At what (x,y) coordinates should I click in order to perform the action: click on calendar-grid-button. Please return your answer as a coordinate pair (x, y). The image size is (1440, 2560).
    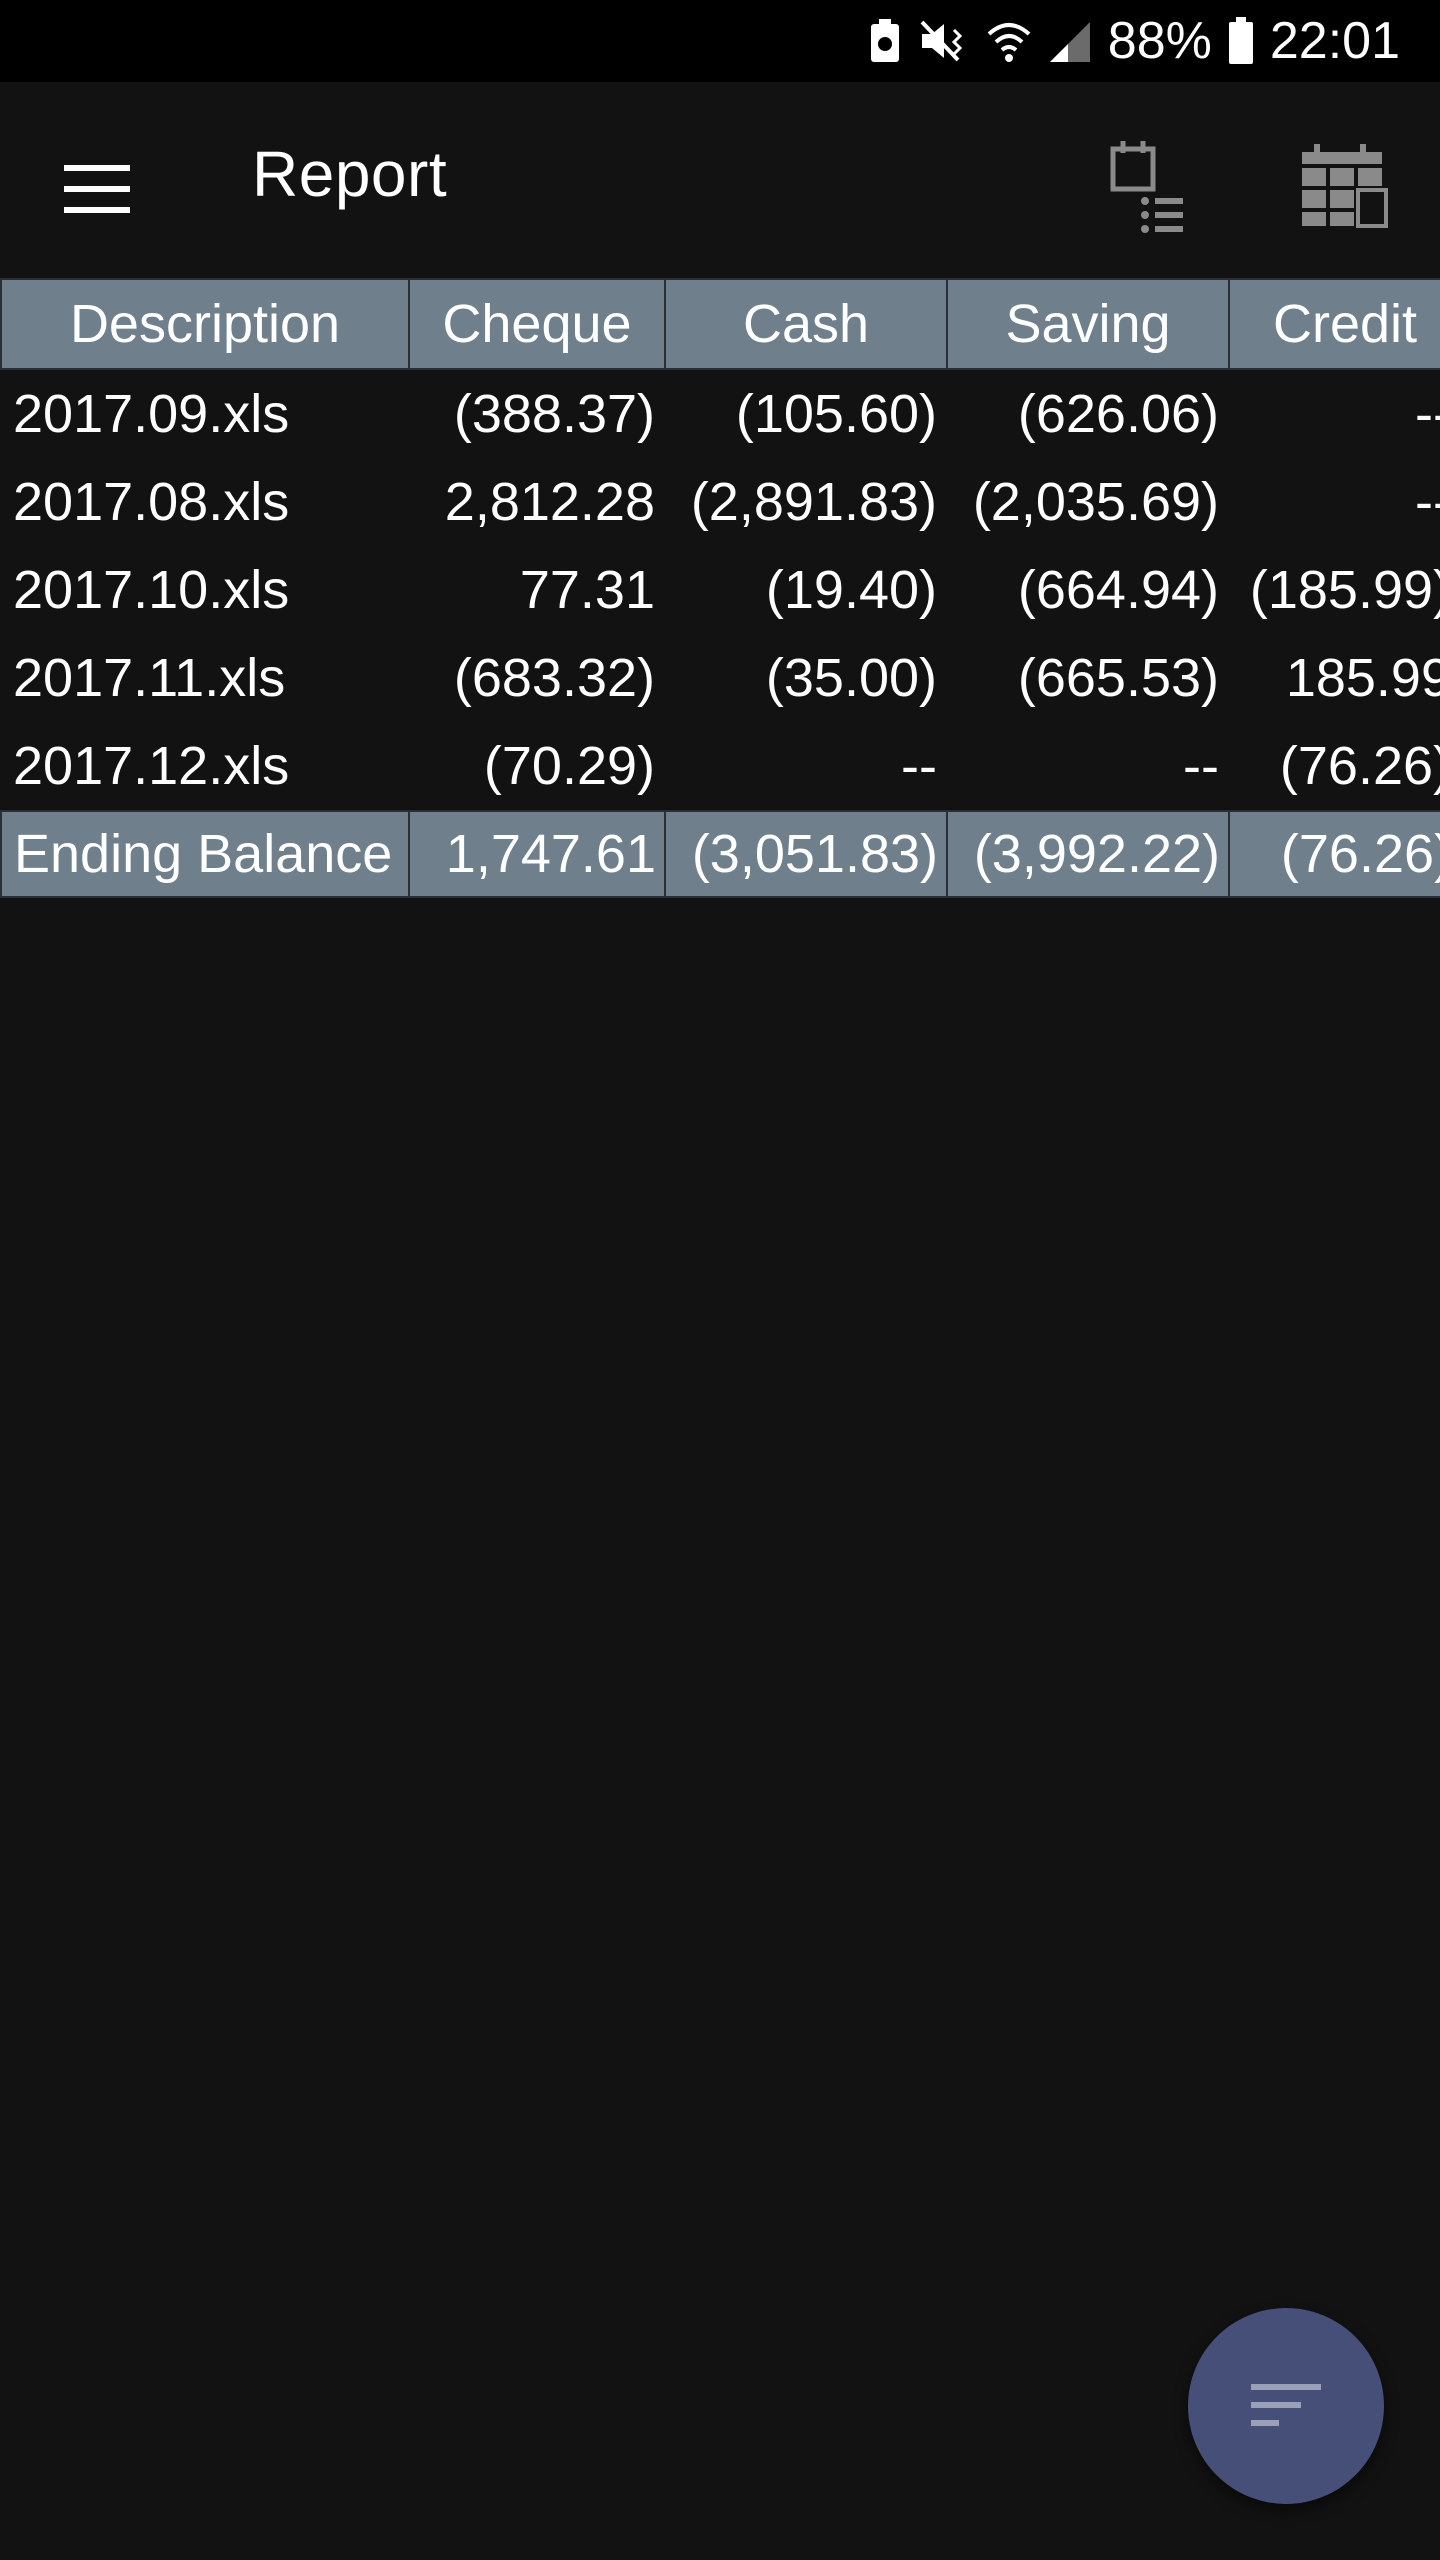
    Looking at the image, I should click on (1345, 187).